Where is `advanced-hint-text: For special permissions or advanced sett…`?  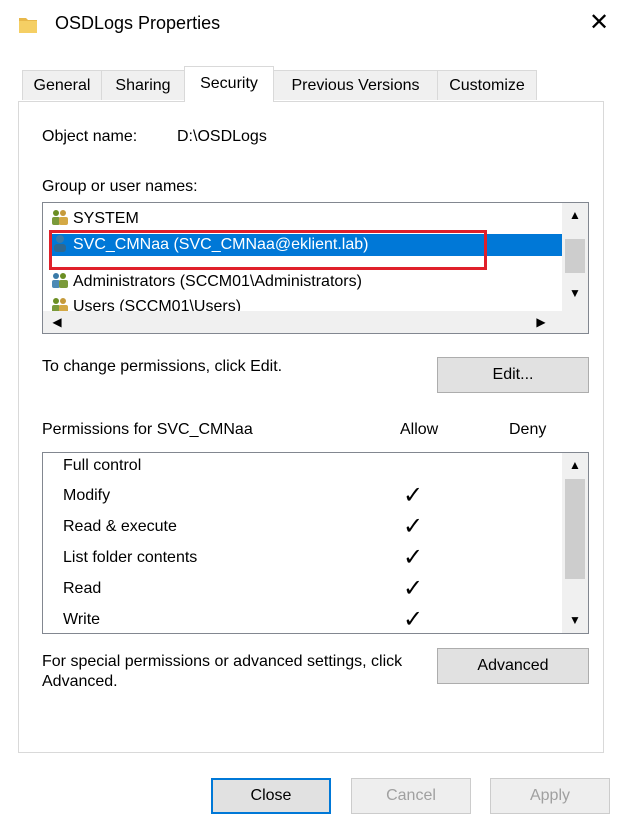 advanced-hint-text: For special permissions or advanced sett… is located at coordinates (222, 671).